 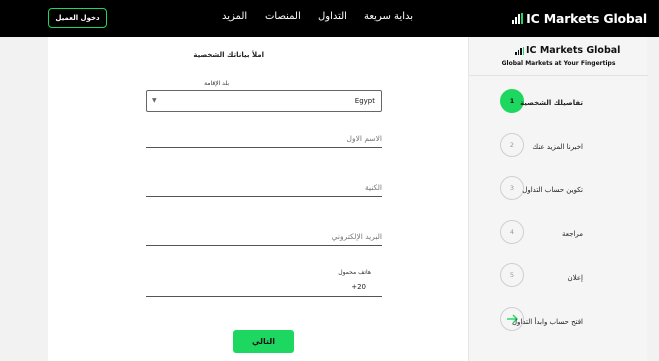 What do you see at coordinates (364, 101) in the screenshot?
I see `country-value: Egypt` at bounding box center [364, 101].